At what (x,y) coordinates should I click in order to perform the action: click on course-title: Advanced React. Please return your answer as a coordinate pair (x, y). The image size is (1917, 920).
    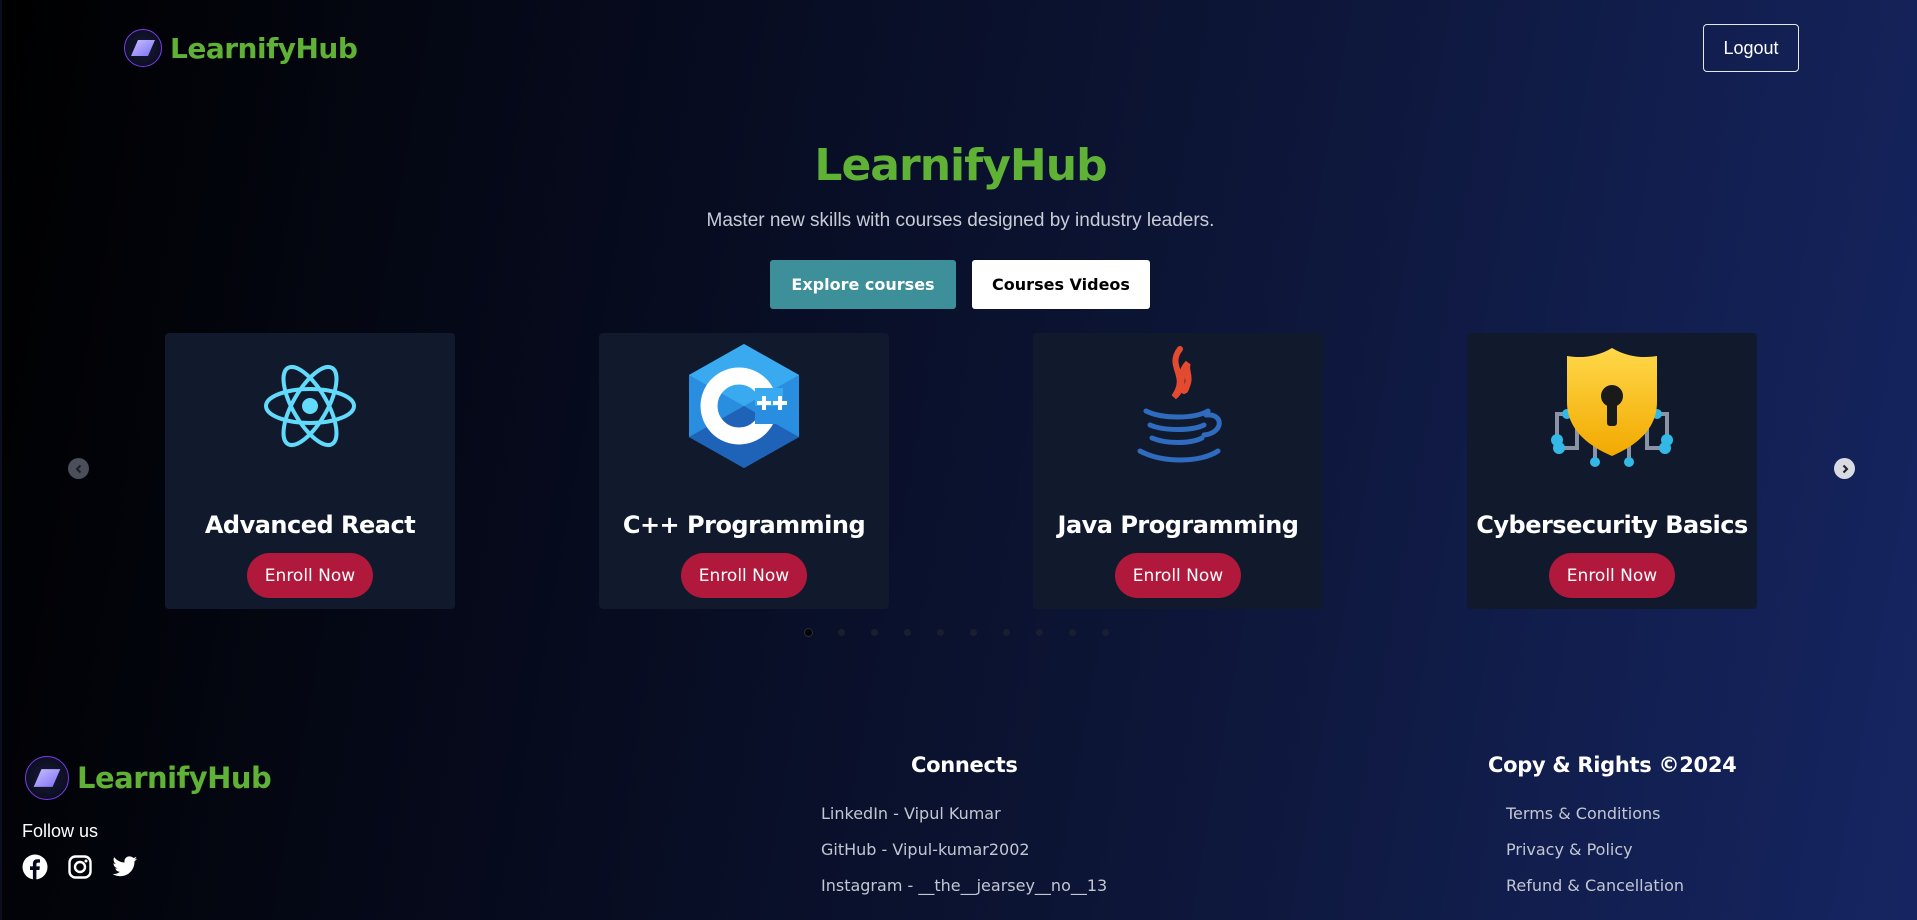
    Looking at the image, I should click on (310, 525).